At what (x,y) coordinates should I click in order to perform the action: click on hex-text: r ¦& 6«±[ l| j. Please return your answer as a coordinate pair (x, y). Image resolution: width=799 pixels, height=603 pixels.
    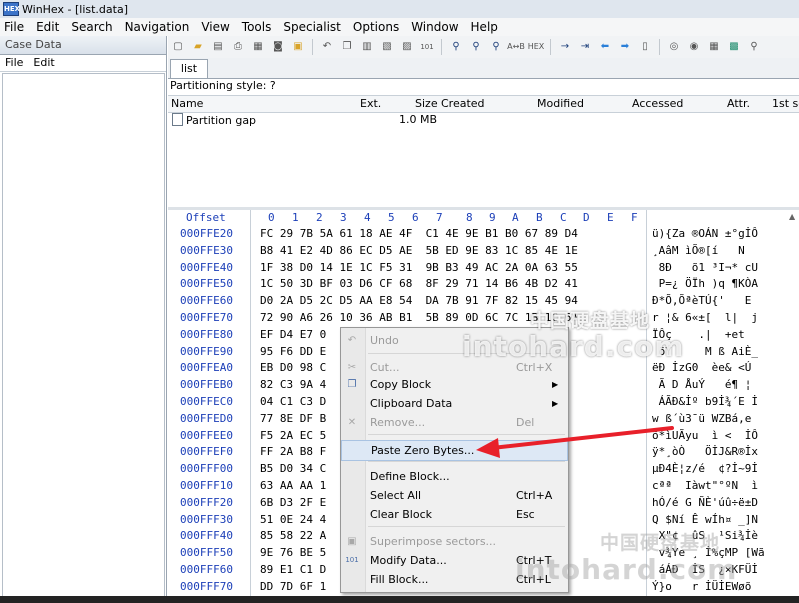
    Looking at the image, I should click on (705, 317).